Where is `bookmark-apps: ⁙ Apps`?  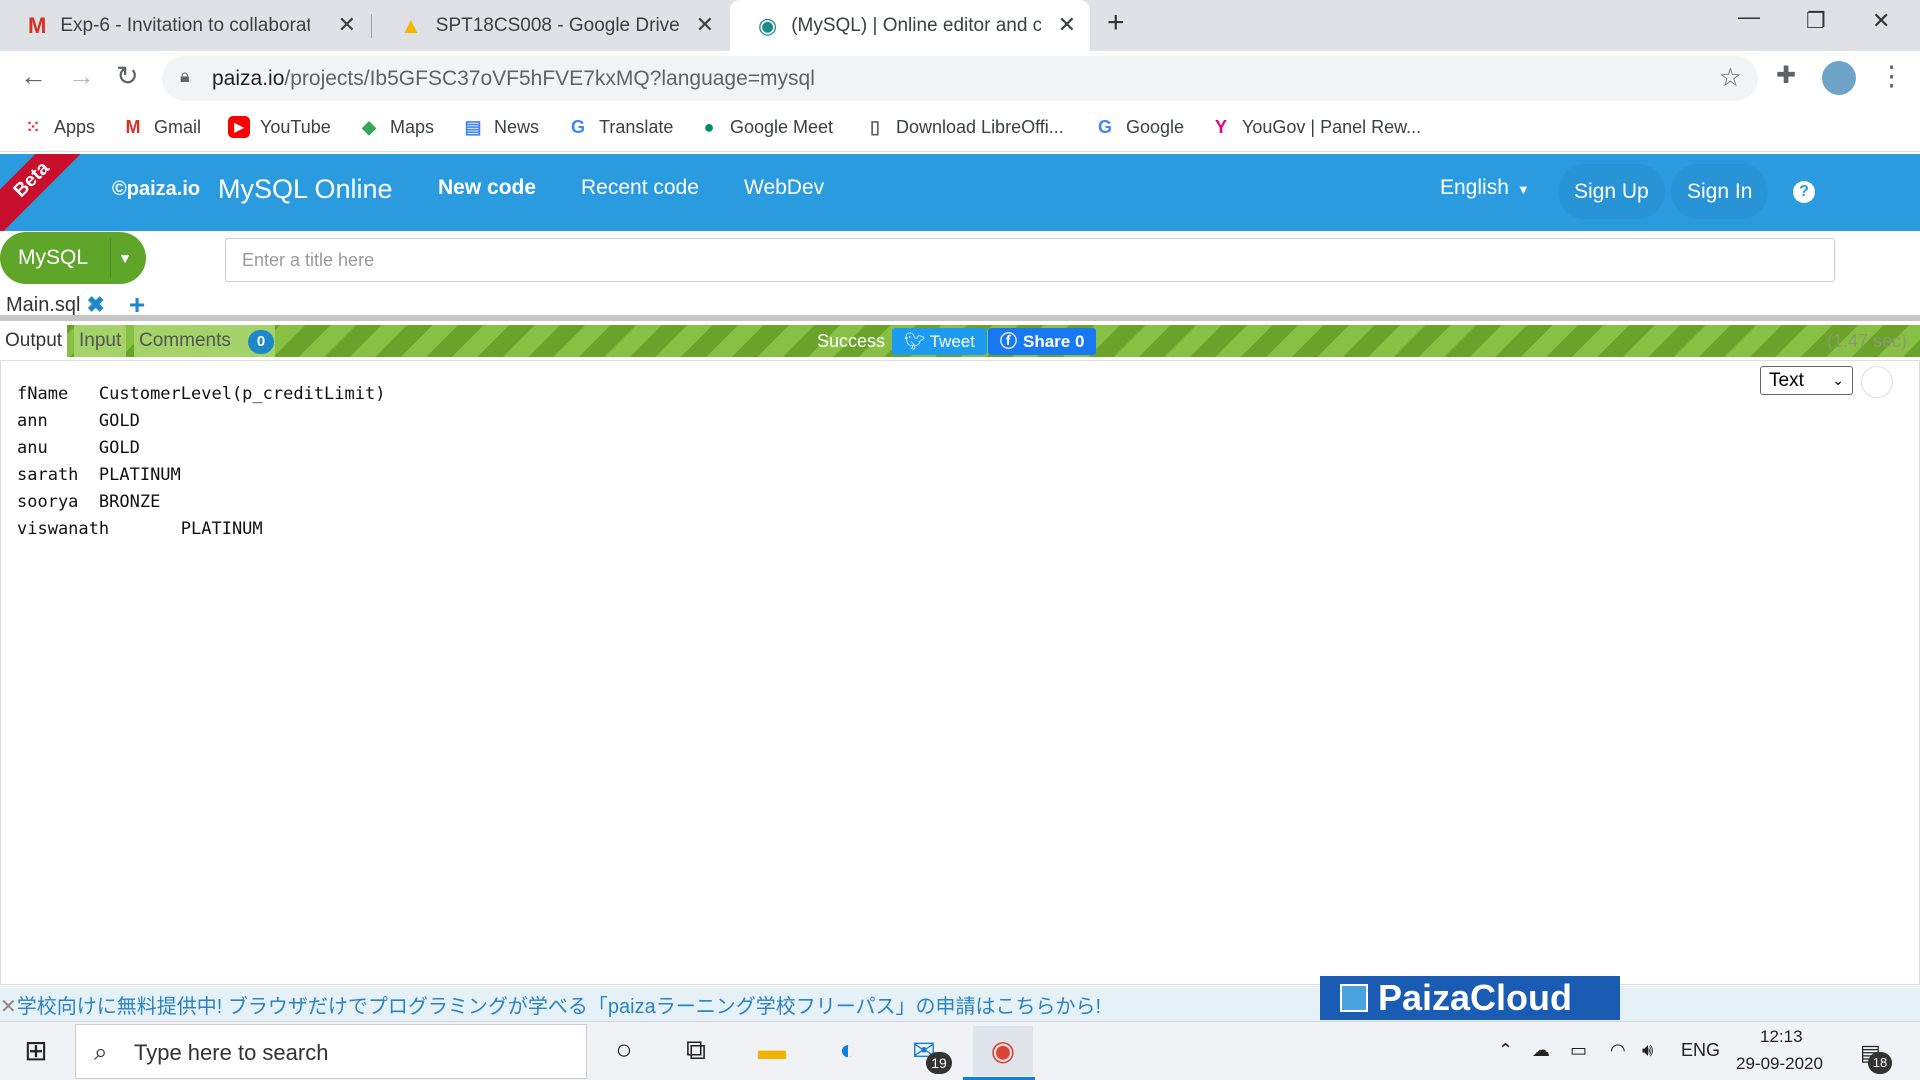
bookmark-apps: ⁙ Apps is located at coordinates (58, 127).